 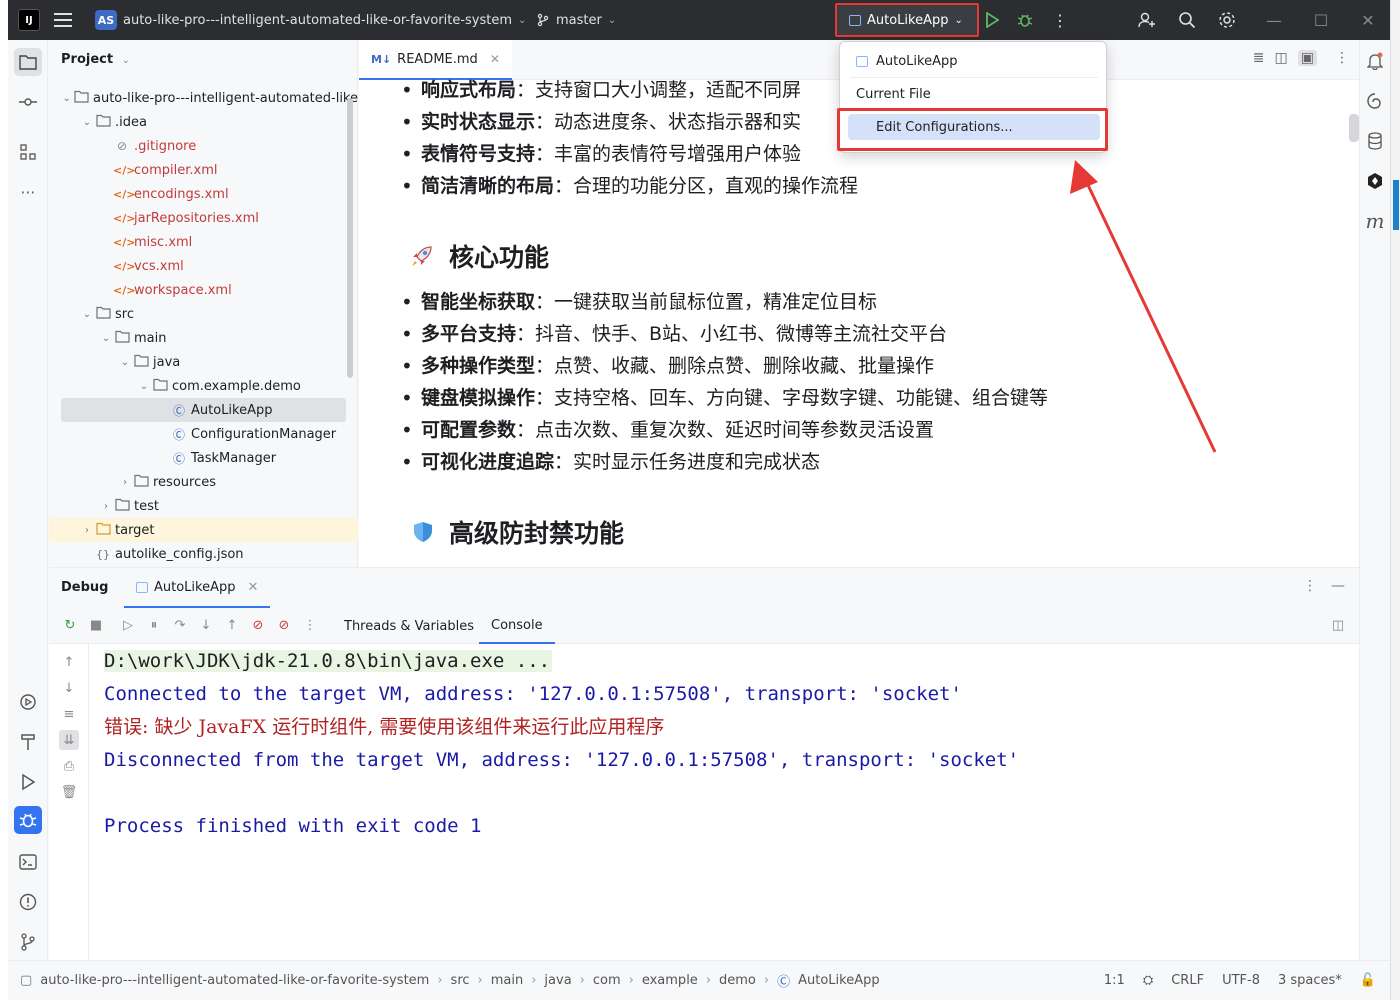 I want to click on tree-item: </> misc.xml, so click(x=203, y=242).